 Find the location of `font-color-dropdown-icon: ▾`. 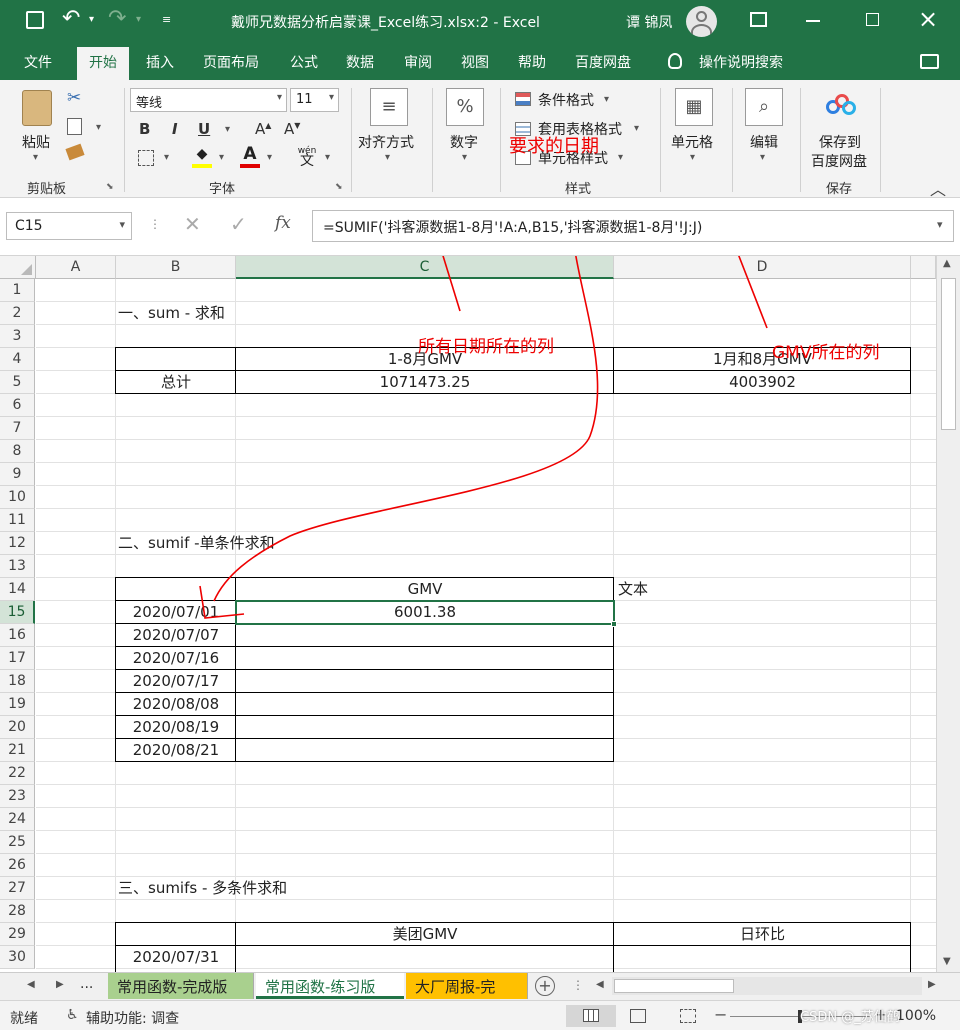

font-color-dropdown-icon: ▾ is located at coordinates (269, 157).